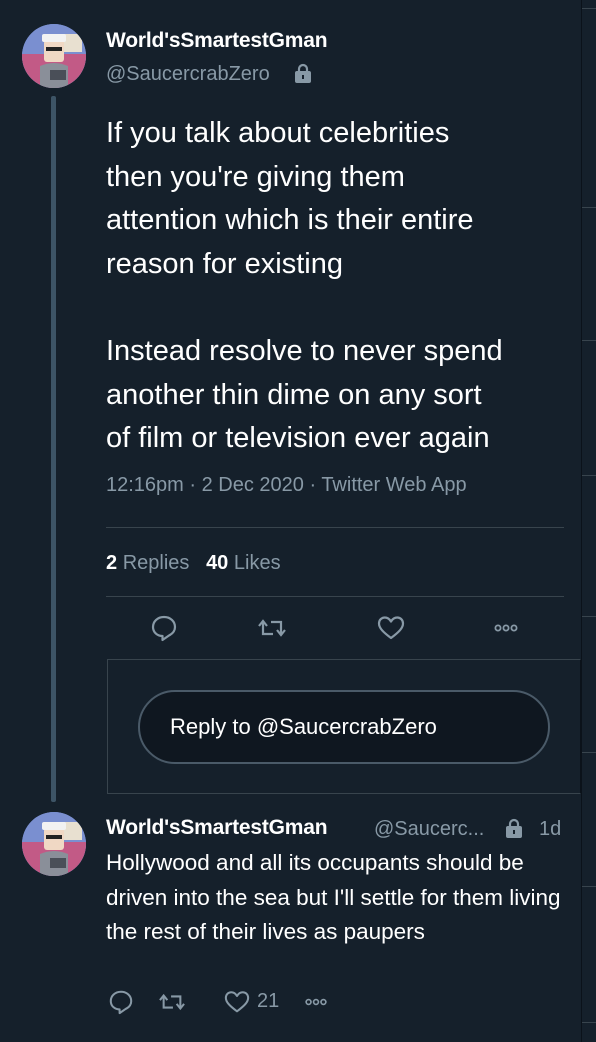  Describe the element at coordinates (111, 563) in the screenshot. I see `replies-count: 2` at that location.